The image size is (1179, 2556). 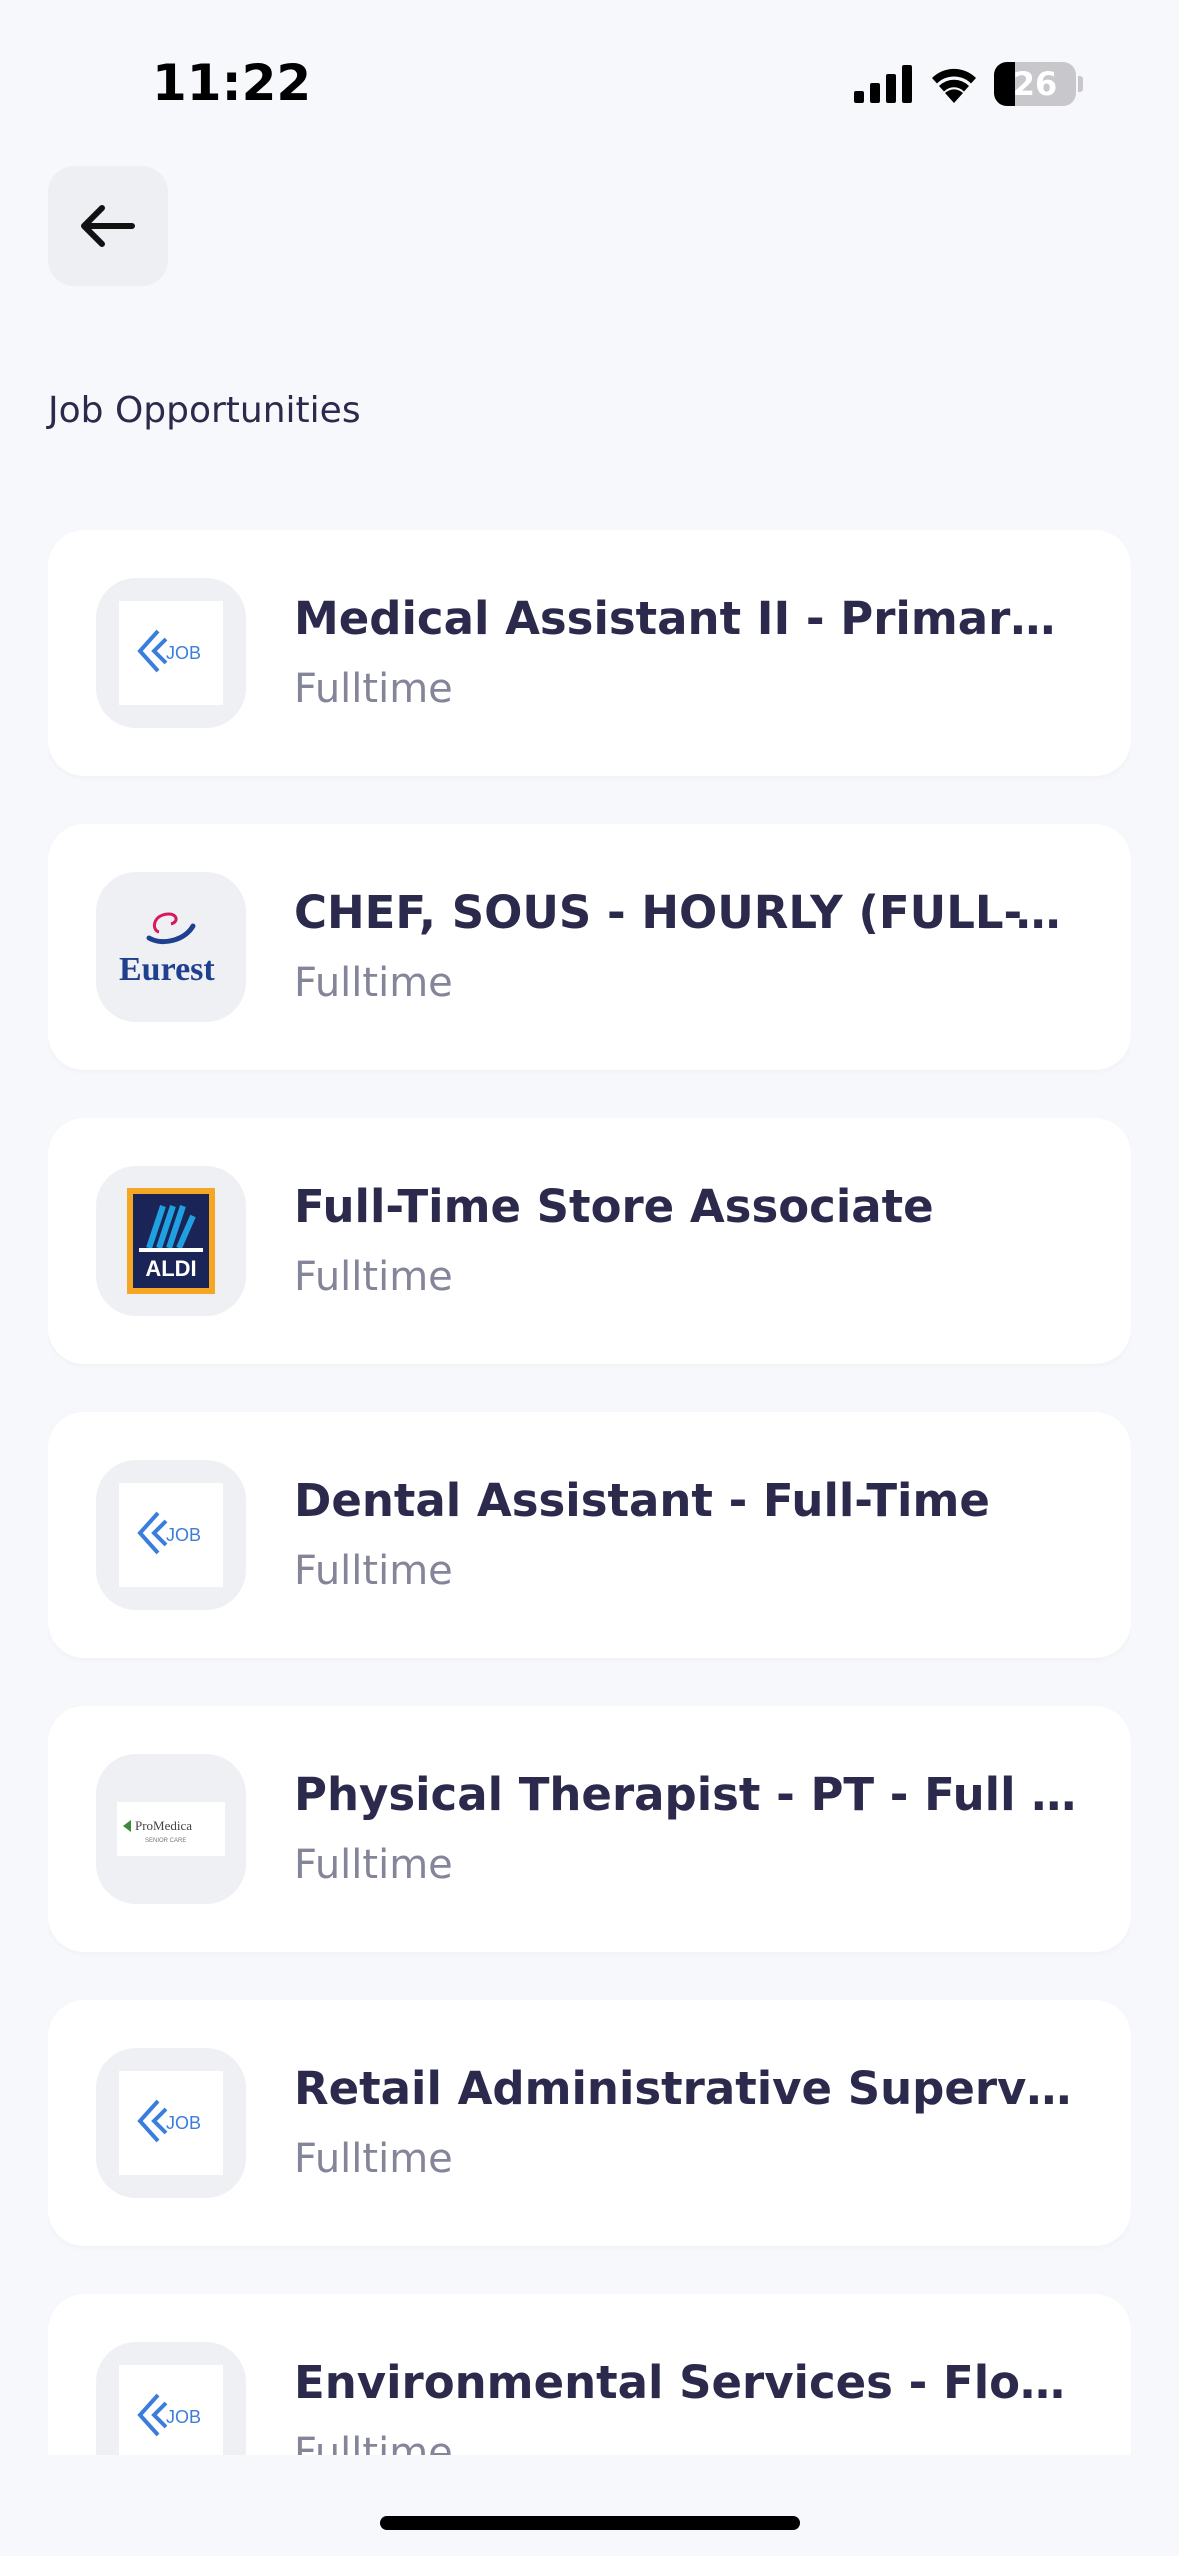 I want to click on company-logo: ALDI, so click(x=171, y=1241).